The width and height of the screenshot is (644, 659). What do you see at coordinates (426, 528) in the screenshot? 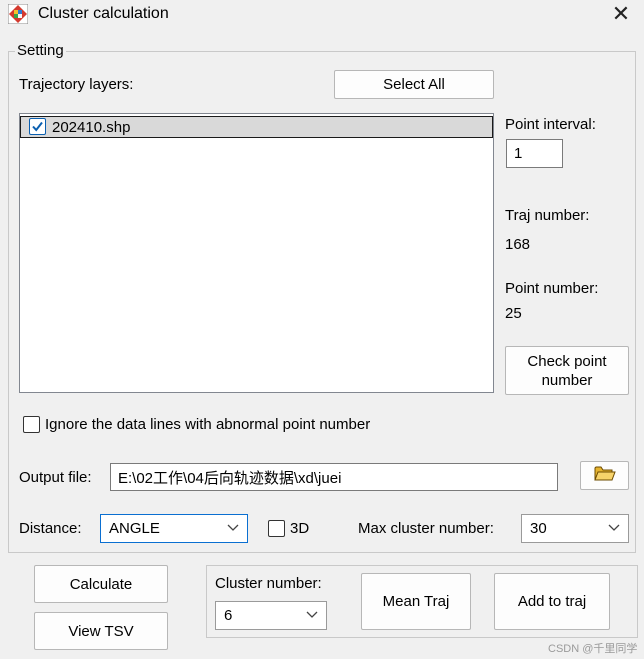
I see `max-cluster-label: Max cluster number:` at bounding box center [426, 528].